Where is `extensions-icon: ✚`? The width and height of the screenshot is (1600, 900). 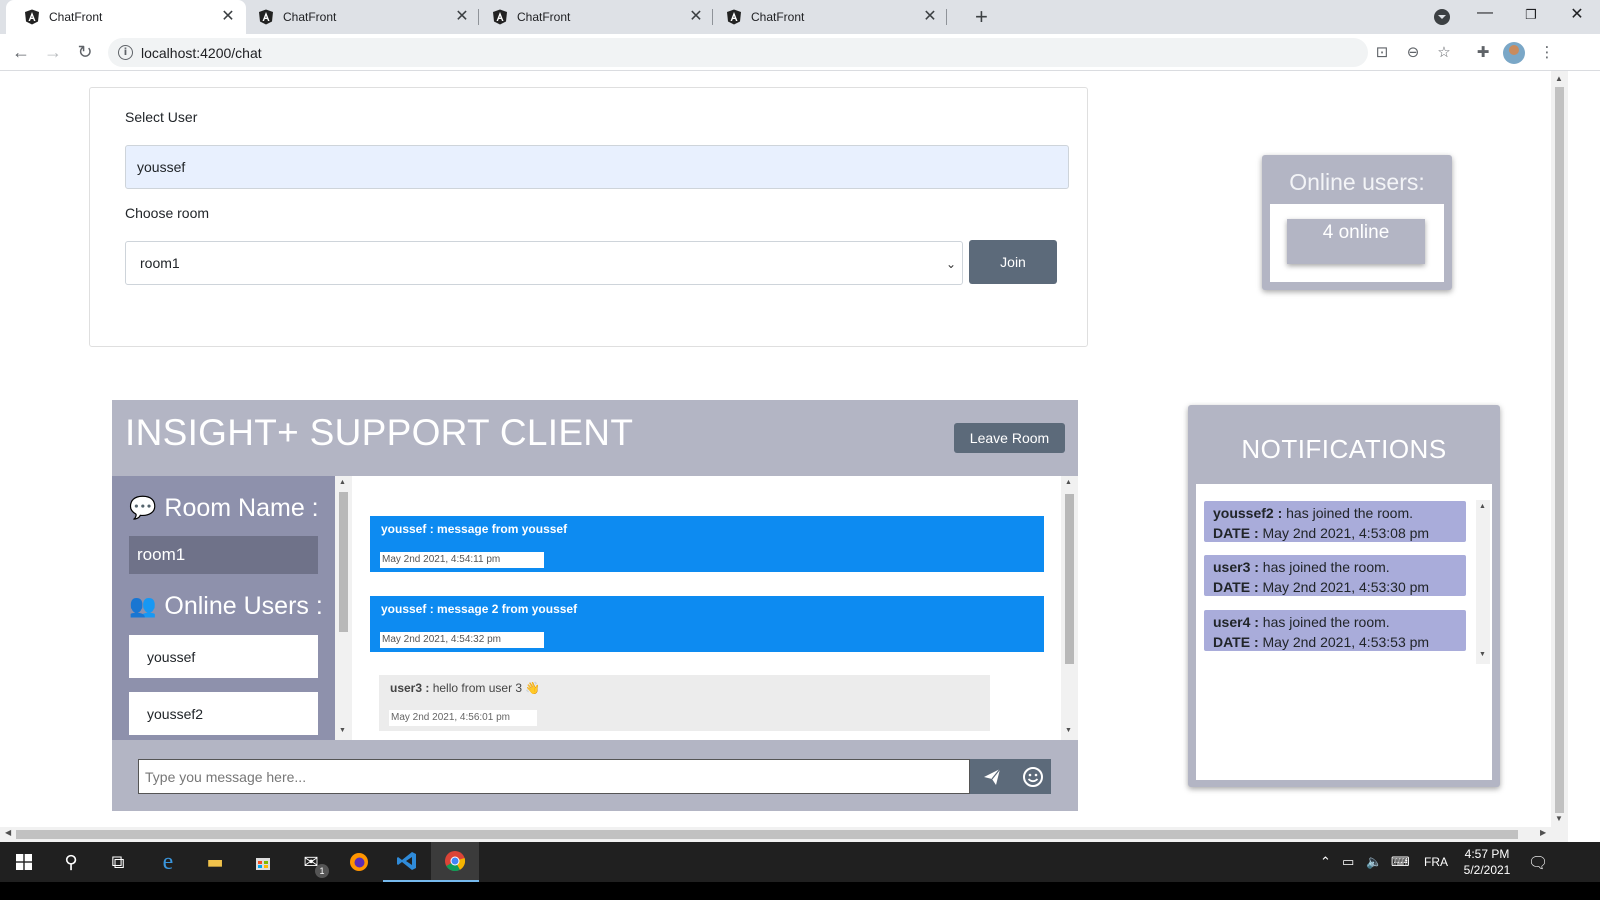 extensions-icon: ✚ is located at coordinates (1483, 52).